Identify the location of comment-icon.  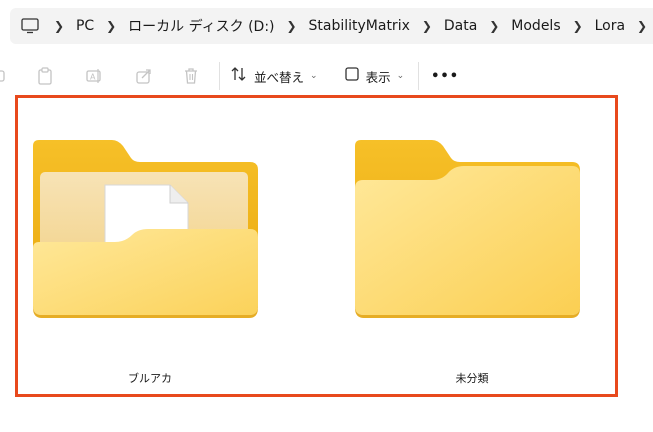
(4, 76).